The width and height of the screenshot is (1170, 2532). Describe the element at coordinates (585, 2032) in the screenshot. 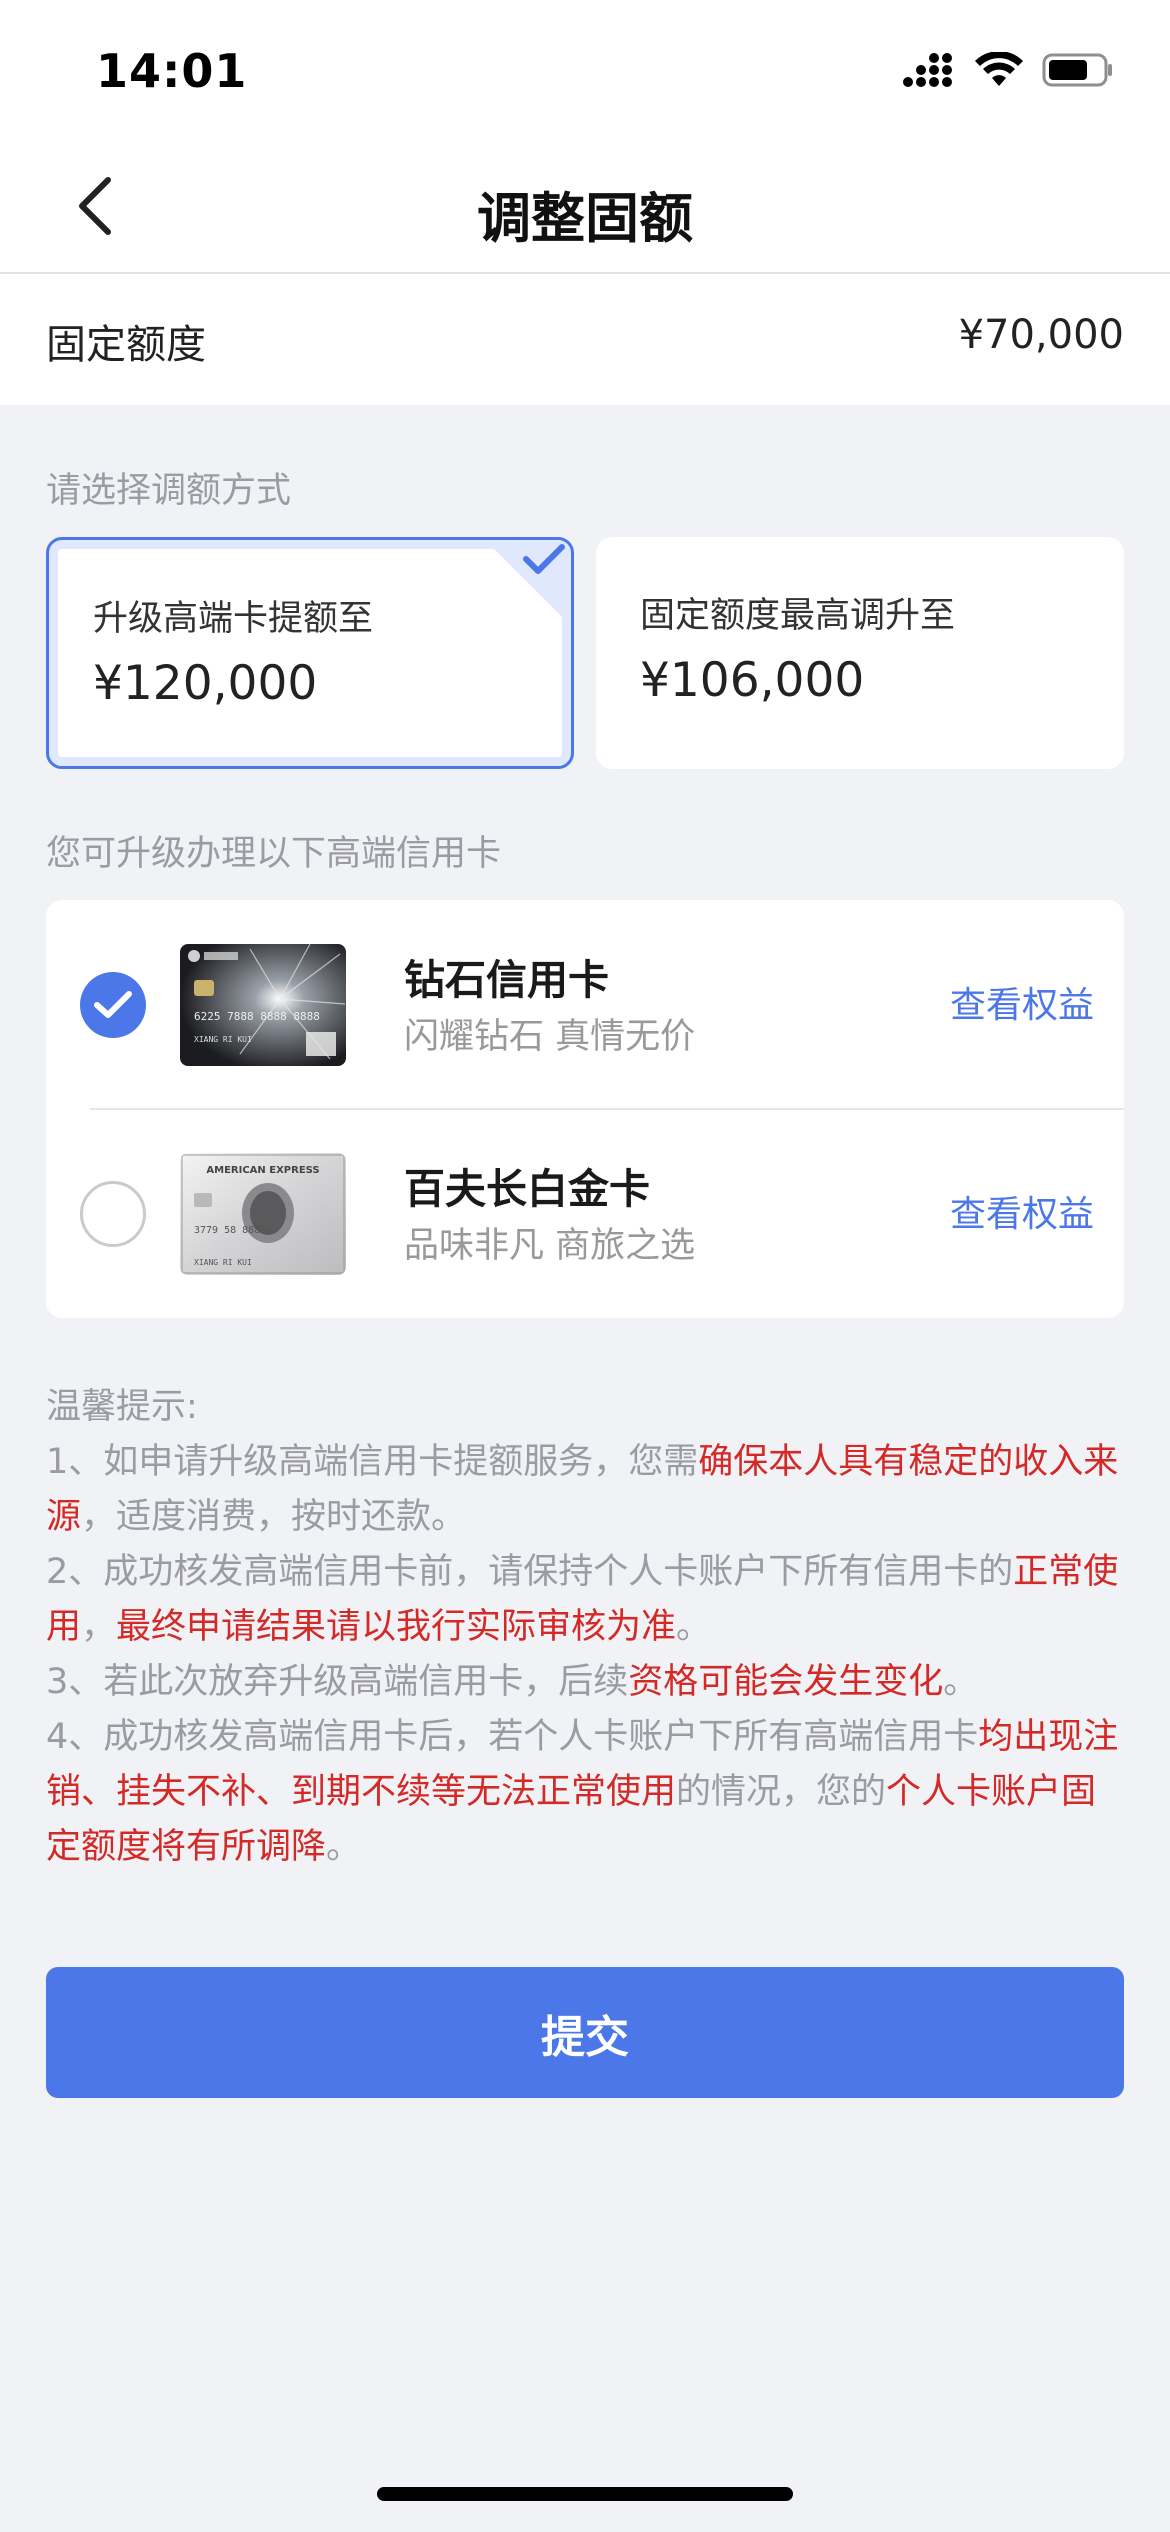

I see `submit-button: 提交` at that location.